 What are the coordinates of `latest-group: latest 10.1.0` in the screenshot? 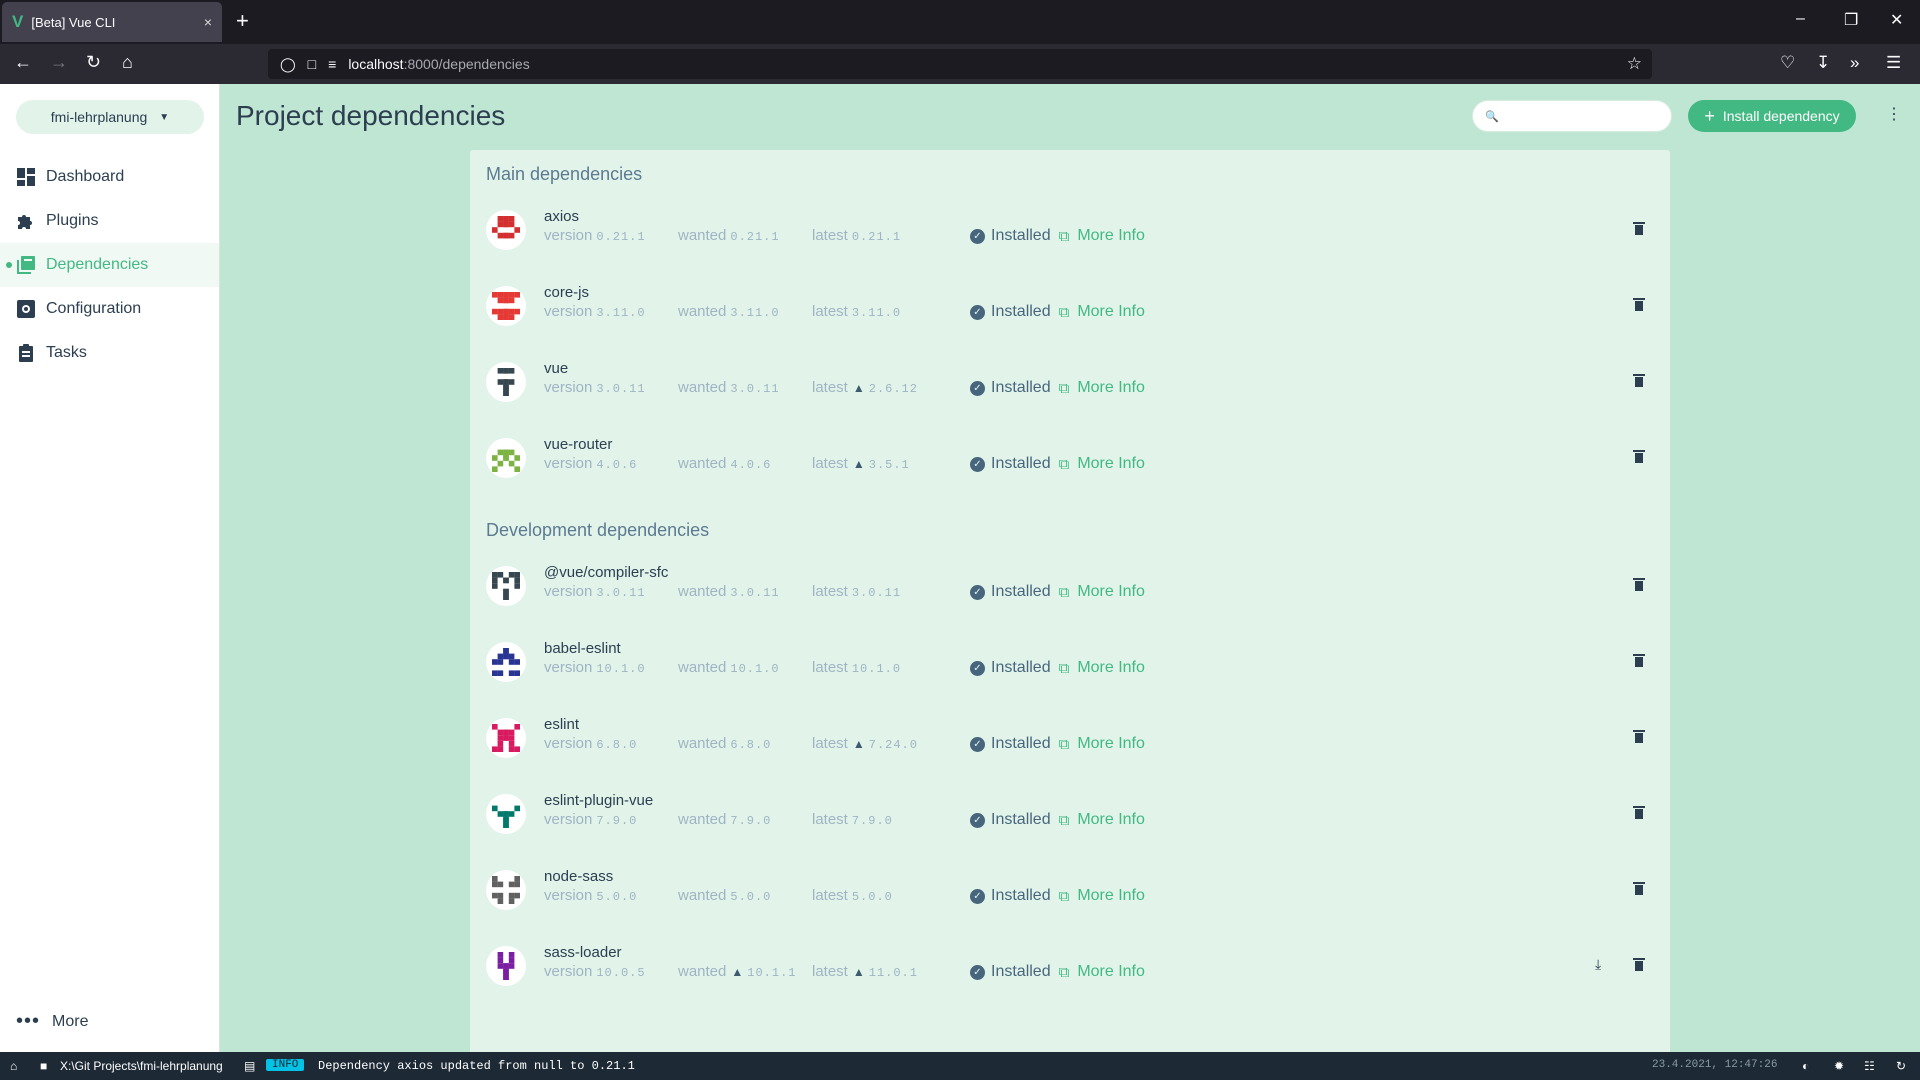 It's located at (856, 667).